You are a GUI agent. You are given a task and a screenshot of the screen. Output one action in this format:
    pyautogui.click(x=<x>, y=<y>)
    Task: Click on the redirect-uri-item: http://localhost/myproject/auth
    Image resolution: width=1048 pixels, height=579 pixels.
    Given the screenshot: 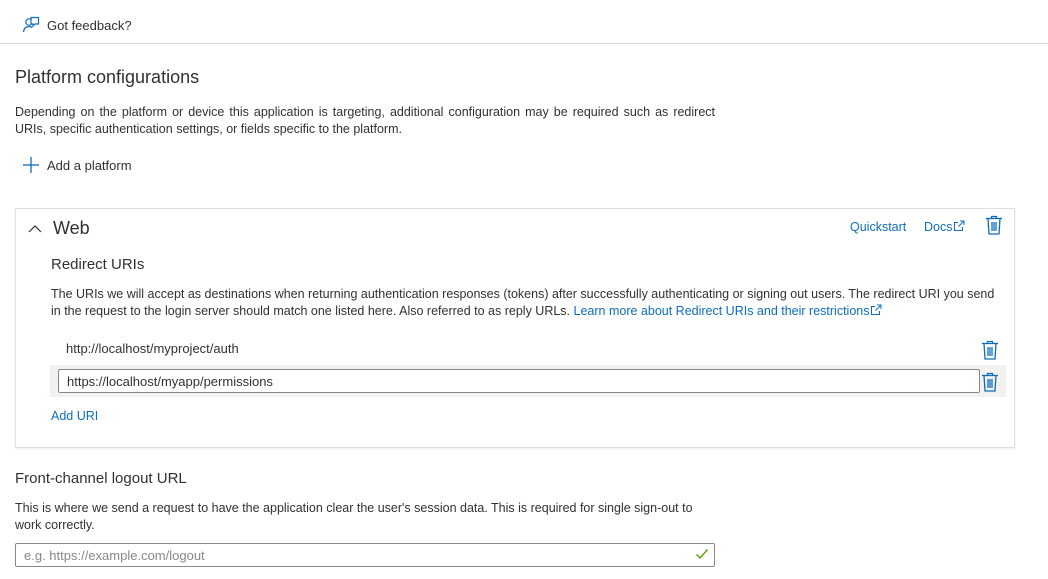 What is the action you would take?
    pyautogui.click(x=152, y=348)
    